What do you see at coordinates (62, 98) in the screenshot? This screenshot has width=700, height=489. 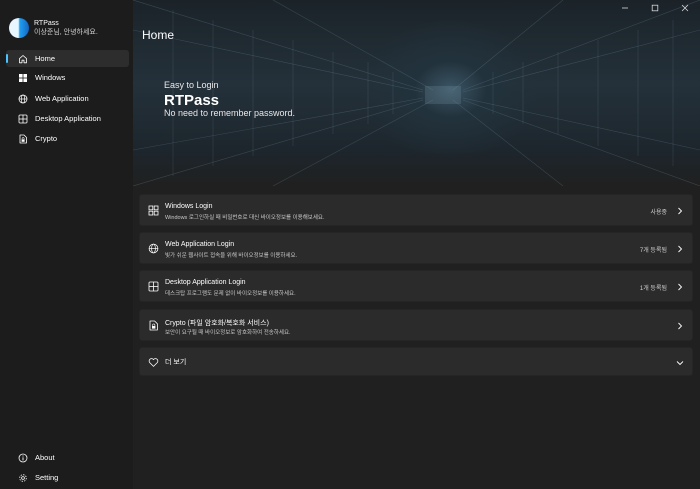 I see `sidebar-item-label: Web Application` at bounding box center [62, 98].